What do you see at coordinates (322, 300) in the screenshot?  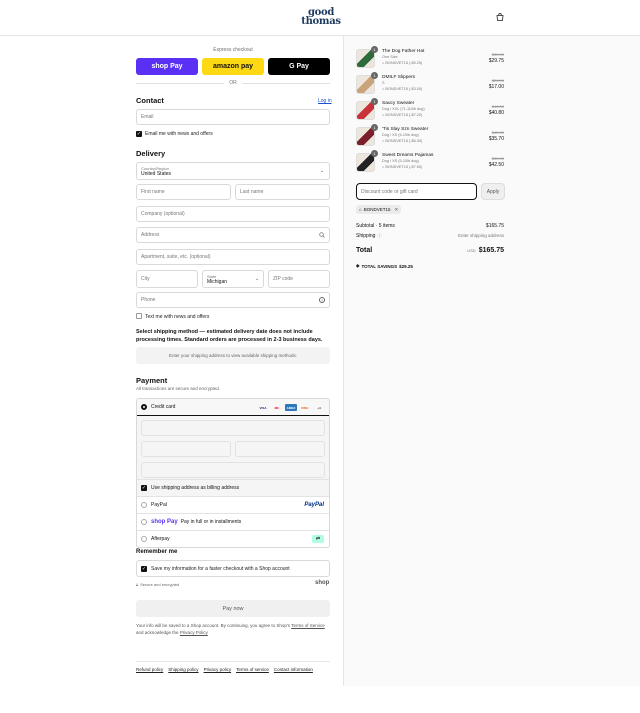 I see `help-icon: ?` at bounding box center [322, 300].